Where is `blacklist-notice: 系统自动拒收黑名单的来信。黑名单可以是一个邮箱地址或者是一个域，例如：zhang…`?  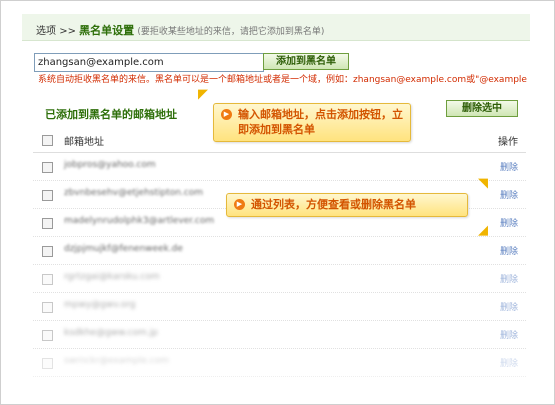
blacklist-notice: 系统自动拒收黑名单的来信。黑名单可以是一个邮箱地址或者是一个域，例如：zhang… is located at coordinates (282, 80).